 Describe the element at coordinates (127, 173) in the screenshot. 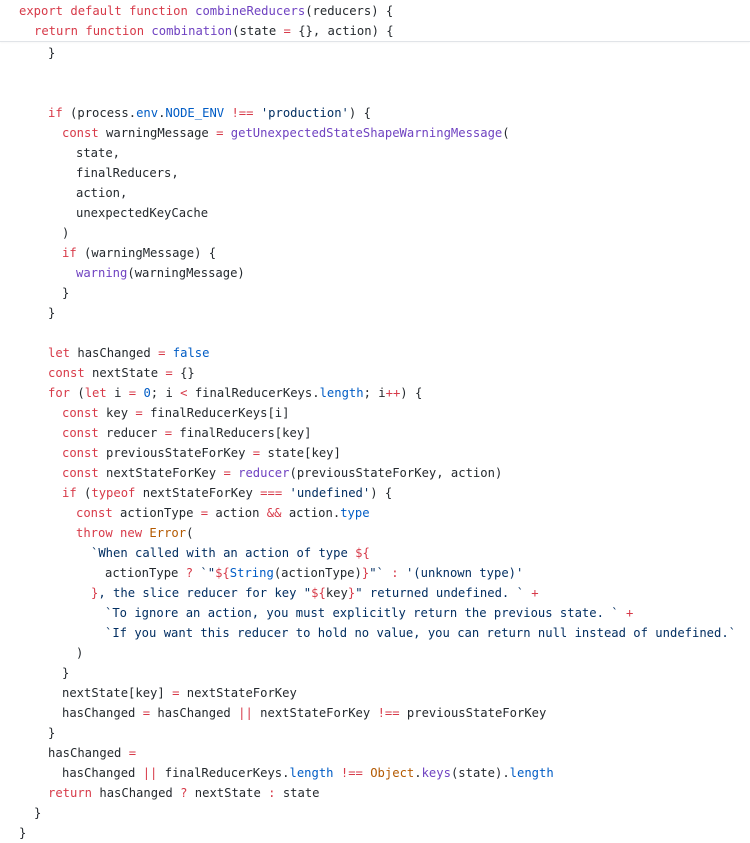

I see `code-token: finalReducers,` at that location.